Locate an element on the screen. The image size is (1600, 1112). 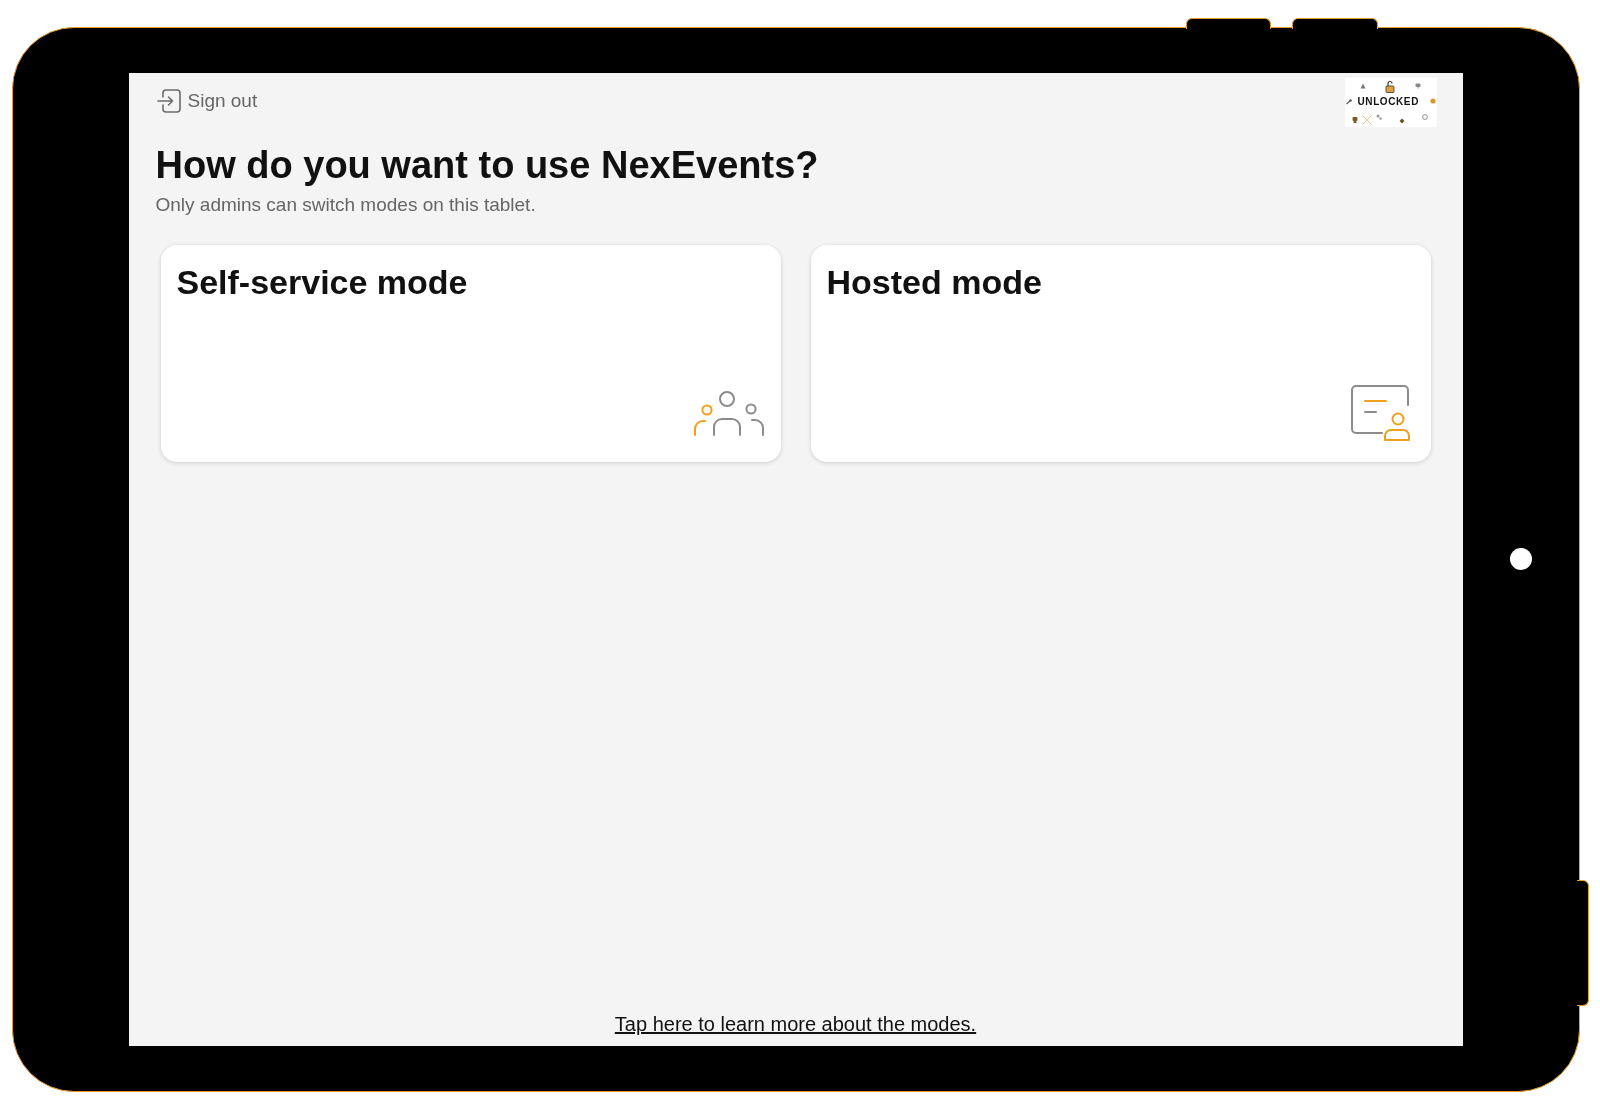
cross-icon is located at coordinates (1366, 119).